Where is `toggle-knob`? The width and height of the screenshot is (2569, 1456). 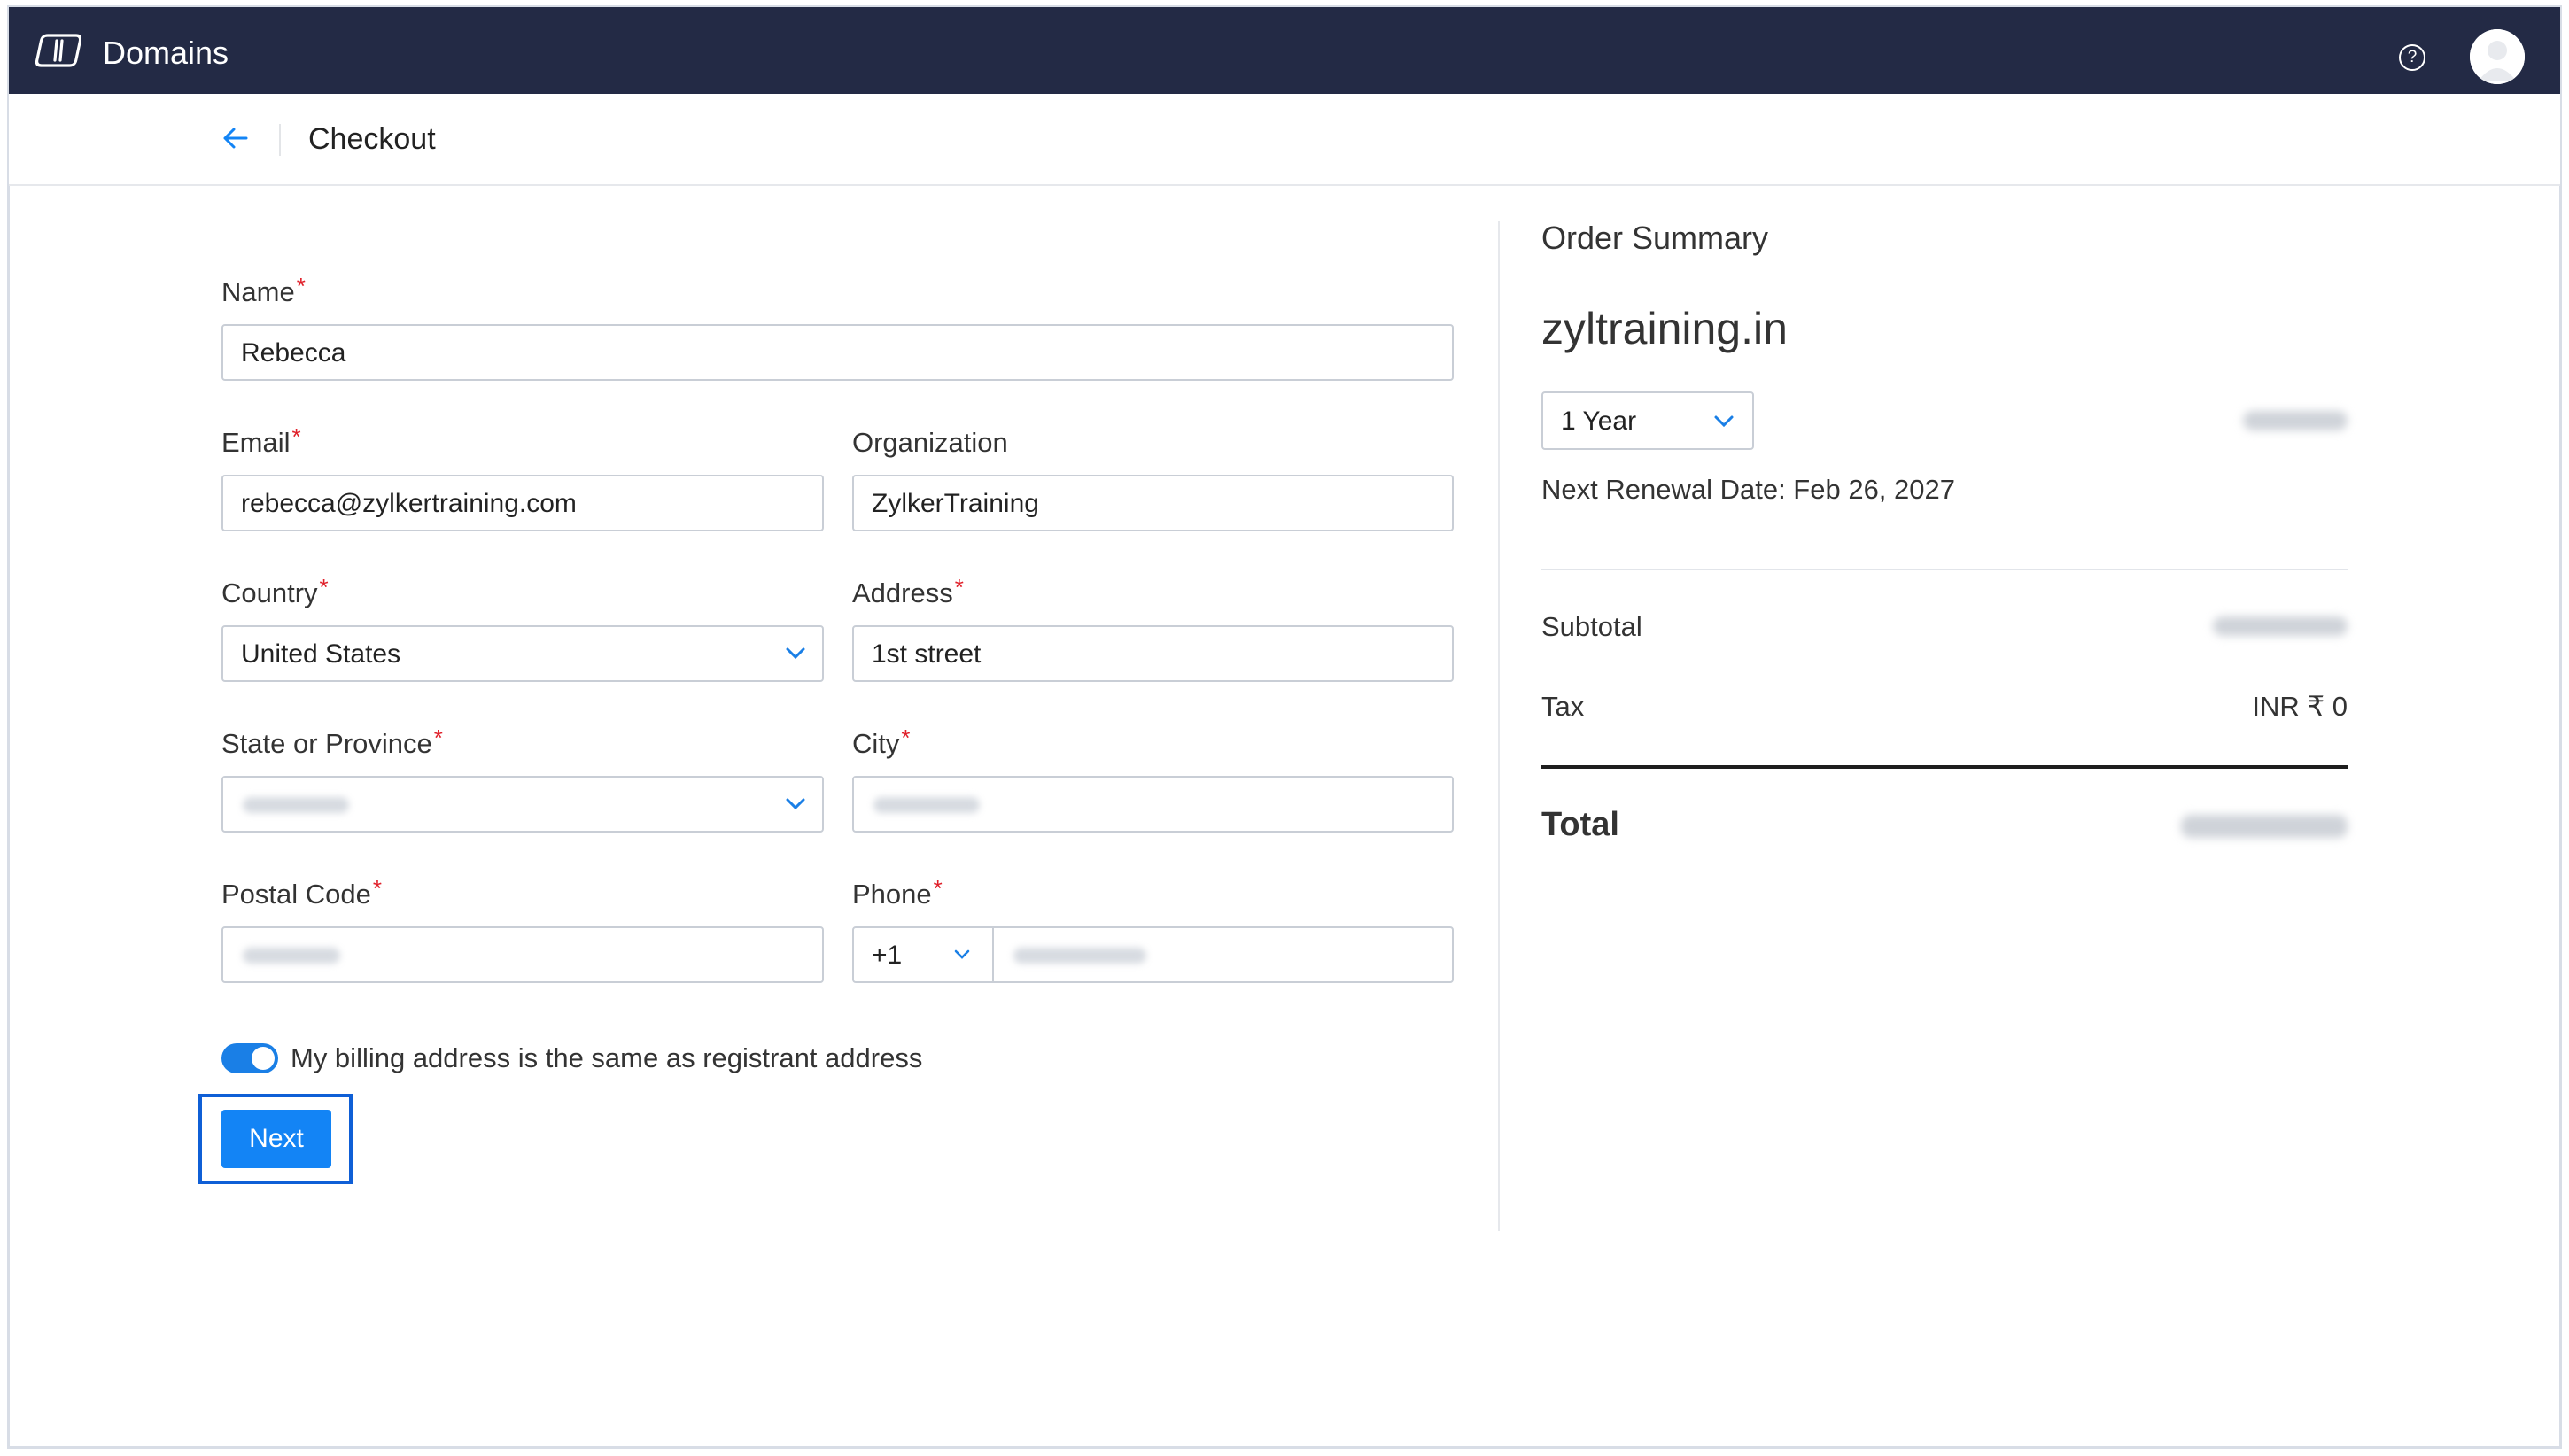 toggle-knob is located at coordinates (263, 1058).